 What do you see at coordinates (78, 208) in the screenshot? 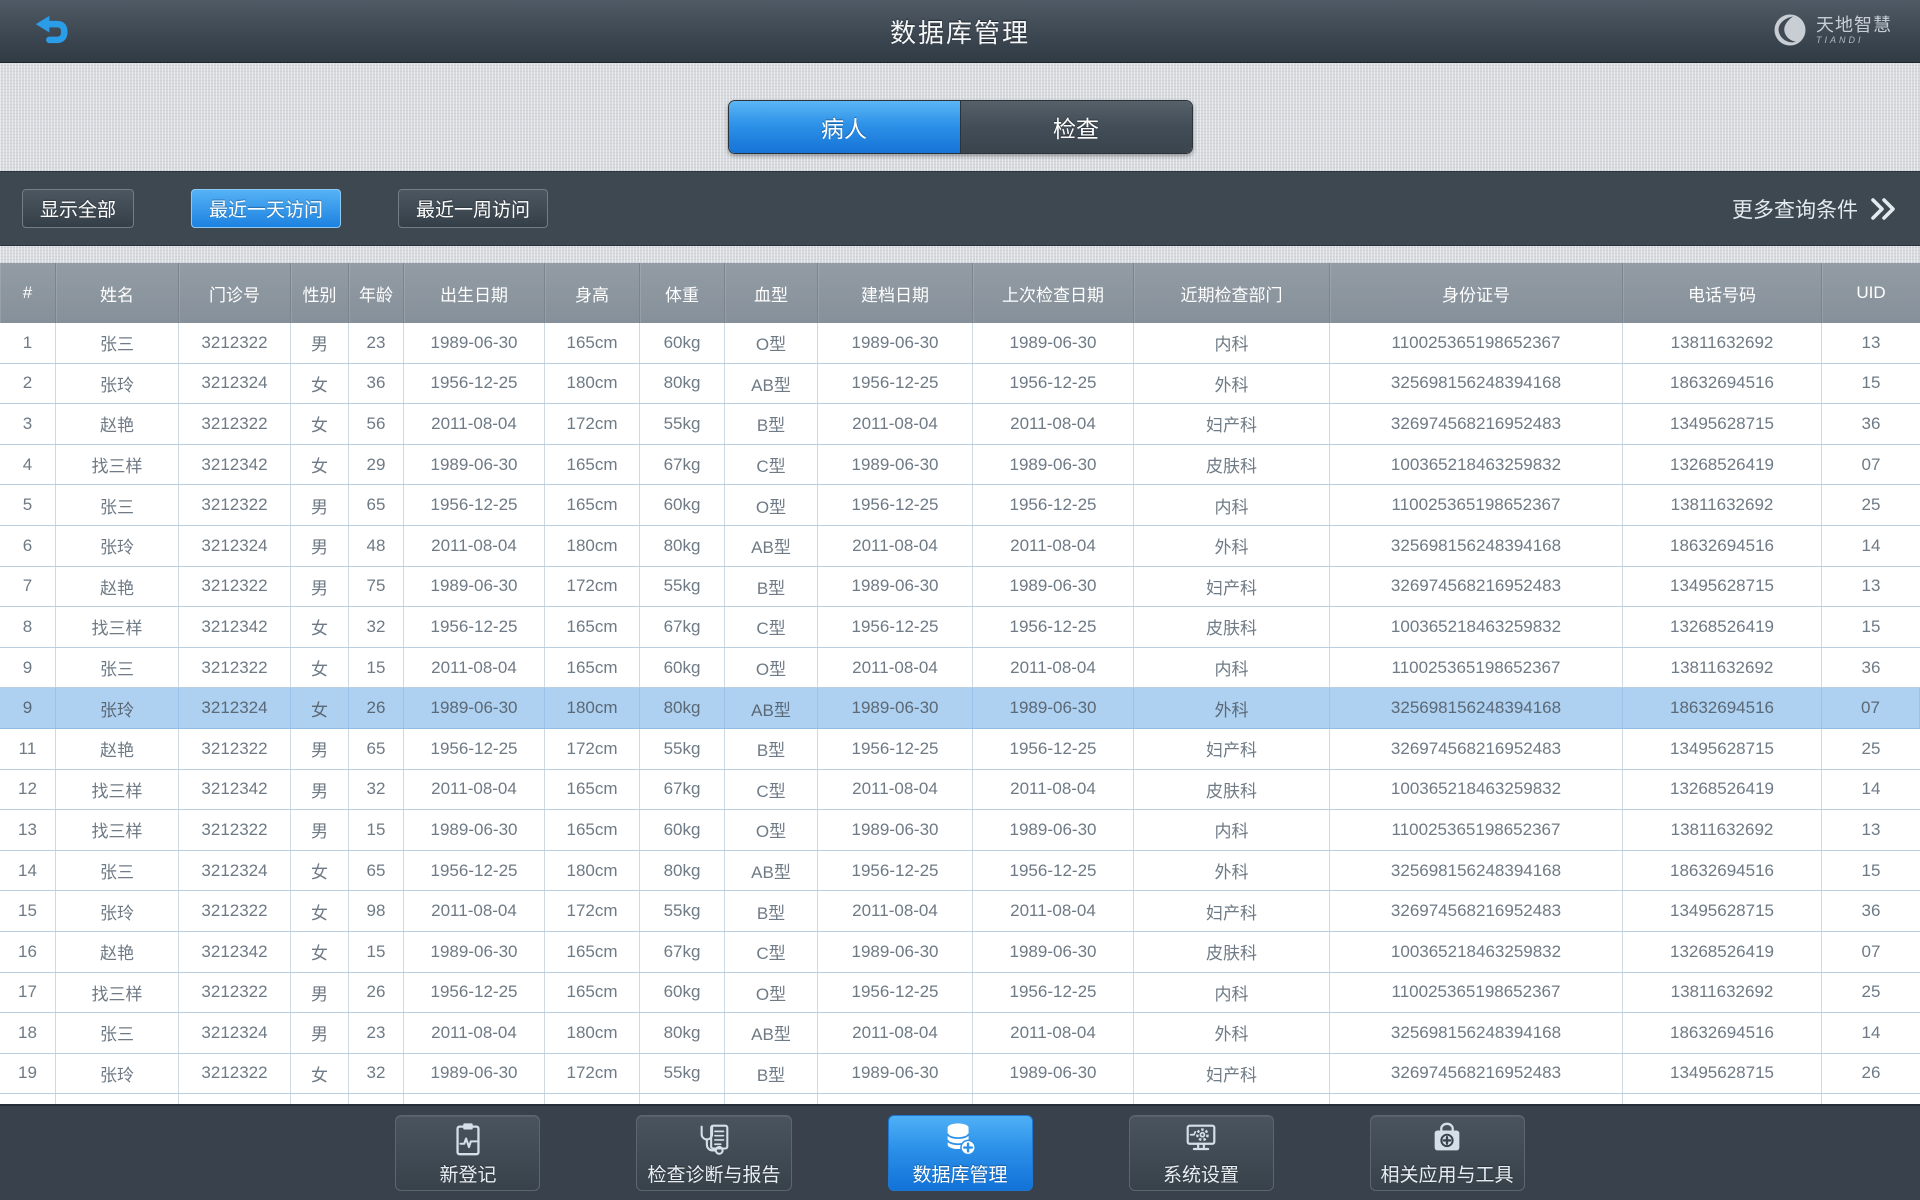
I see `filter-show-all-button: 显示全部` at bounding box center [78, 208].